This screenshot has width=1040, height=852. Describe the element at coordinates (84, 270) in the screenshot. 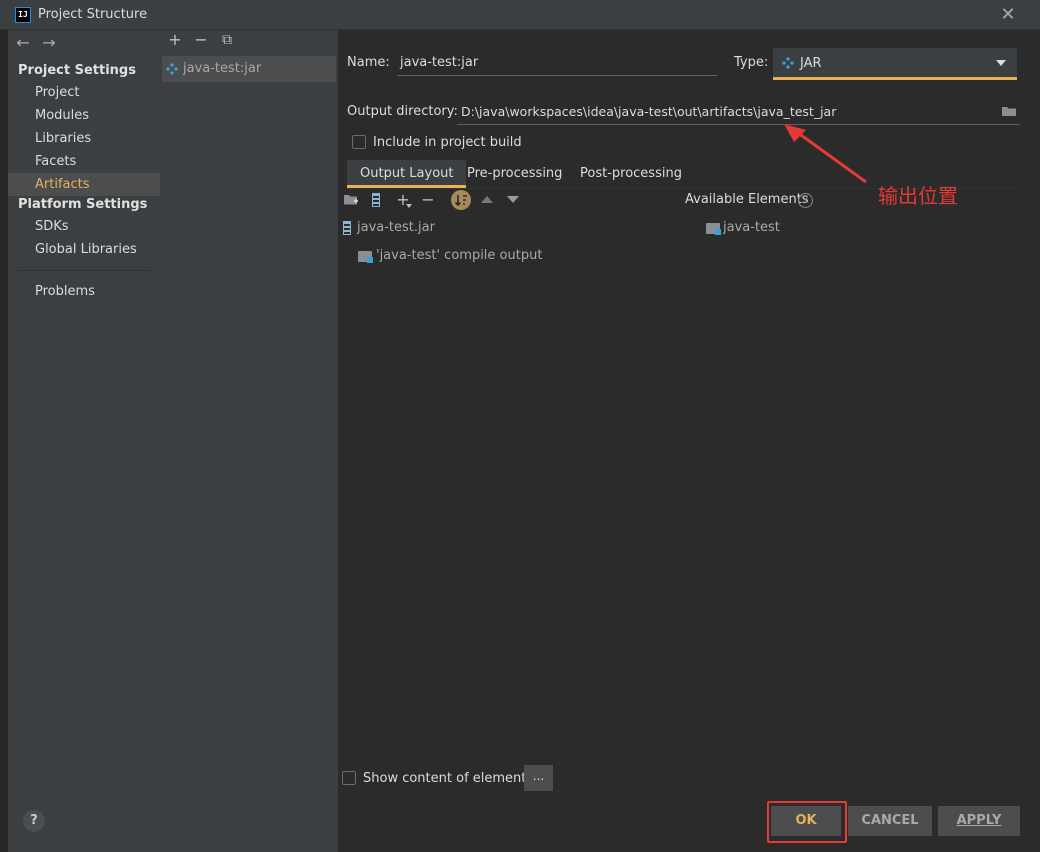

I see `sidebar-divider` at that location.